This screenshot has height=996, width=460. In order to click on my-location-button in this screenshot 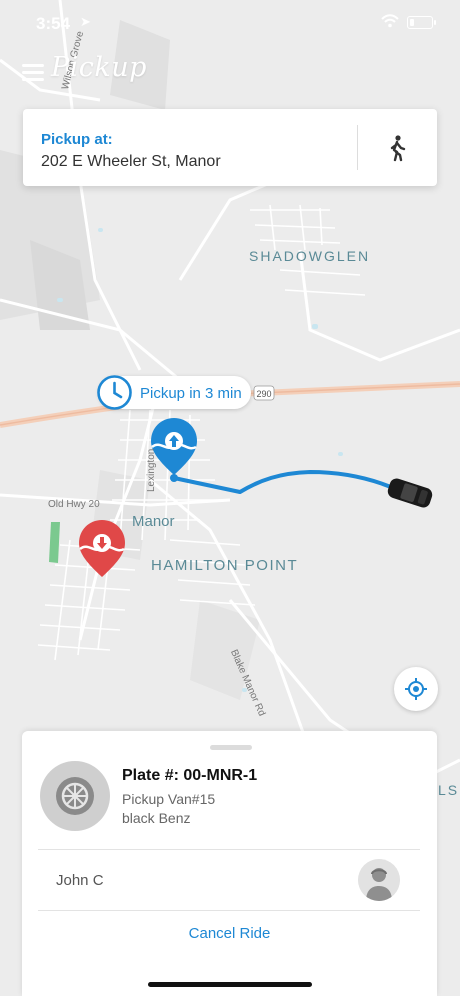, I will do `click(416, 689)`.